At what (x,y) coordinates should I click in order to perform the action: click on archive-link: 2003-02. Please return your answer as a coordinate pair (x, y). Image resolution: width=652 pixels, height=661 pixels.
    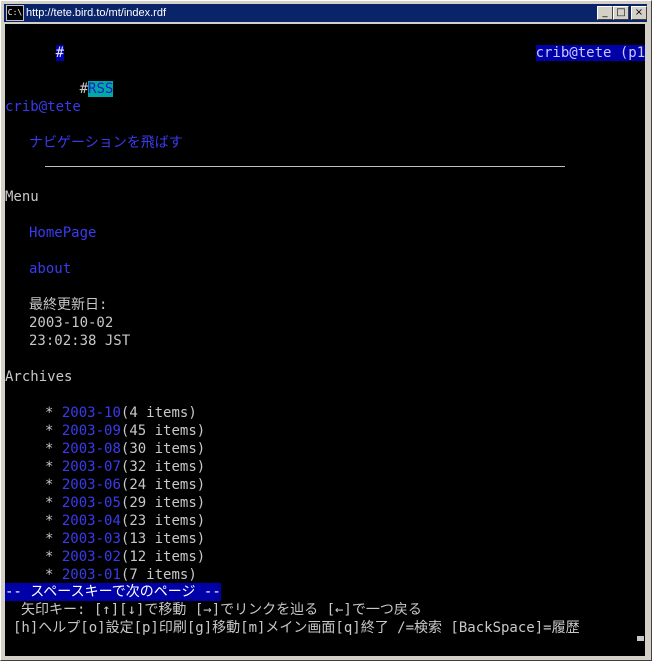
    Looking at the image, I should click on (91, 557).